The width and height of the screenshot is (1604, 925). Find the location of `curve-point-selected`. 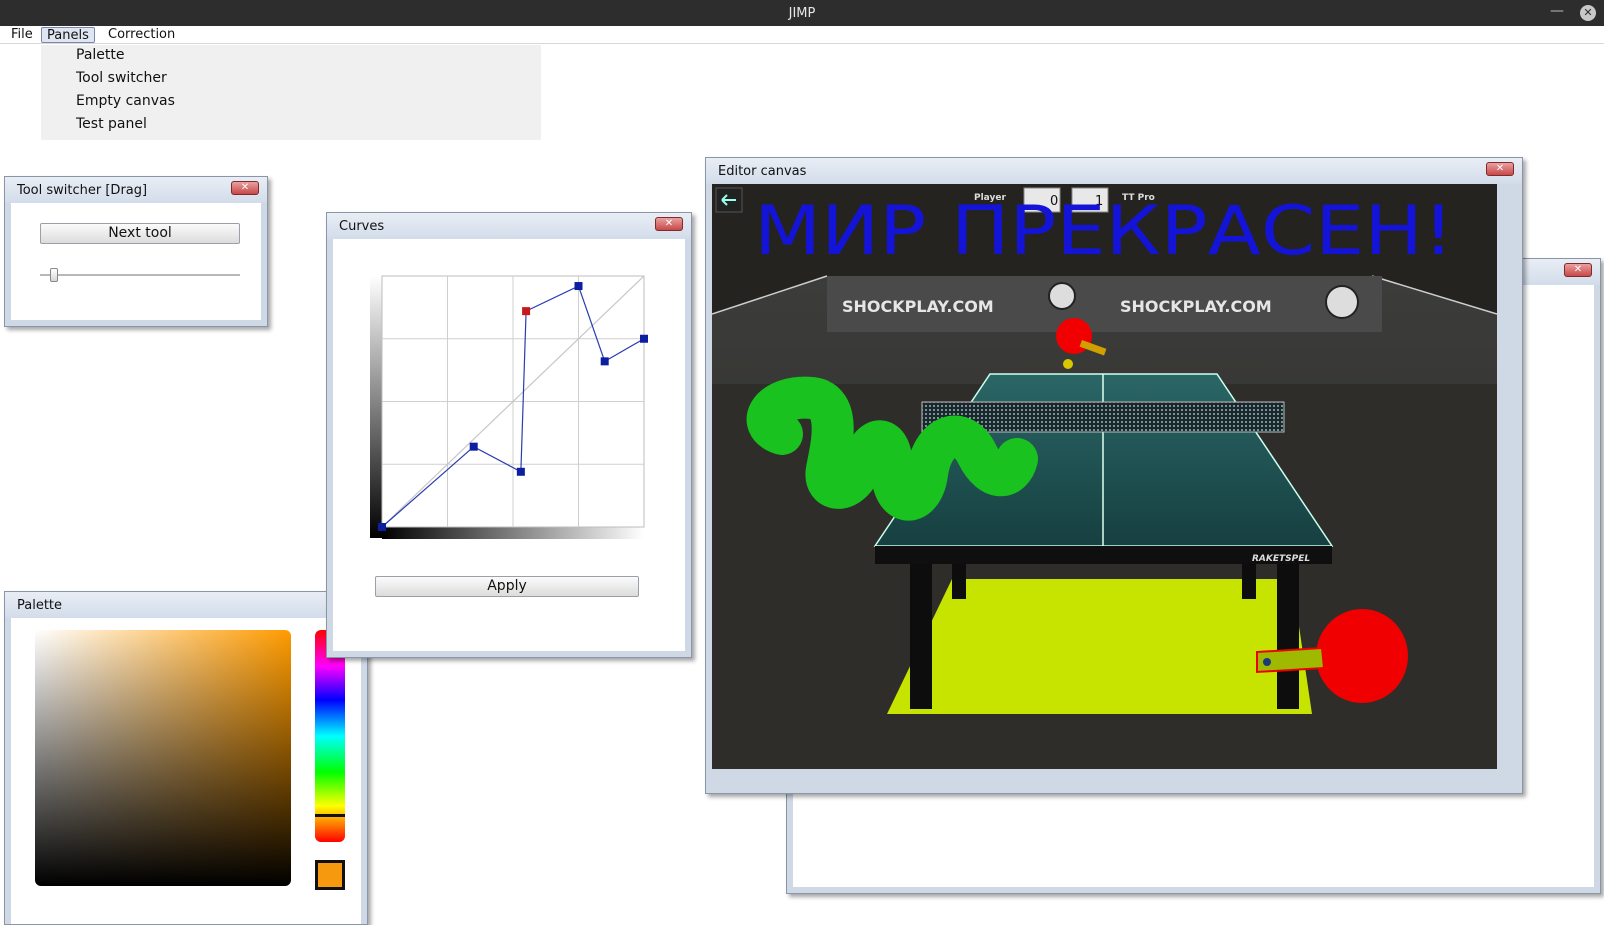

curve-point-selected is located at coordinates (526, 311).